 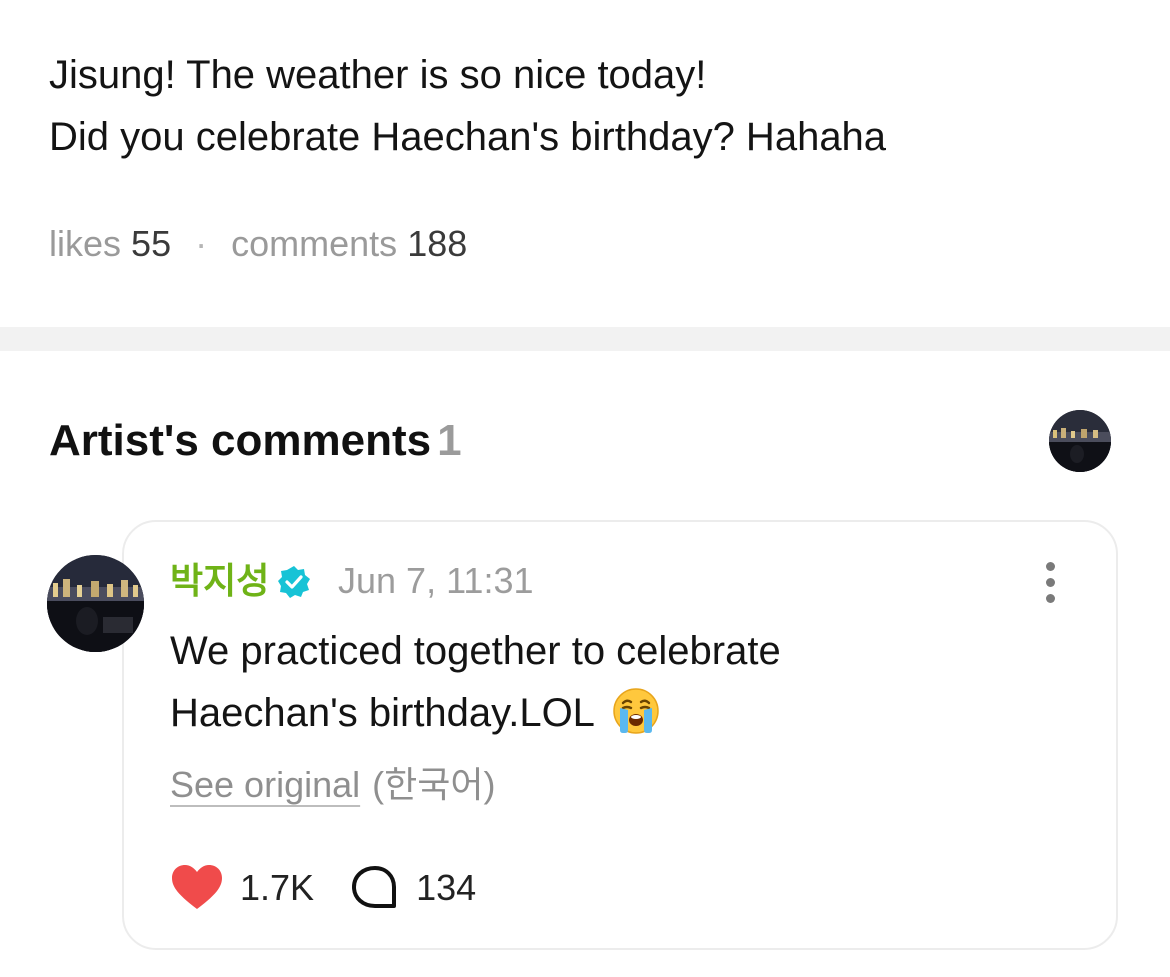 I want to click on post-text-line: Jisung! The weather is so nice today!, so click(x=378, y=75).